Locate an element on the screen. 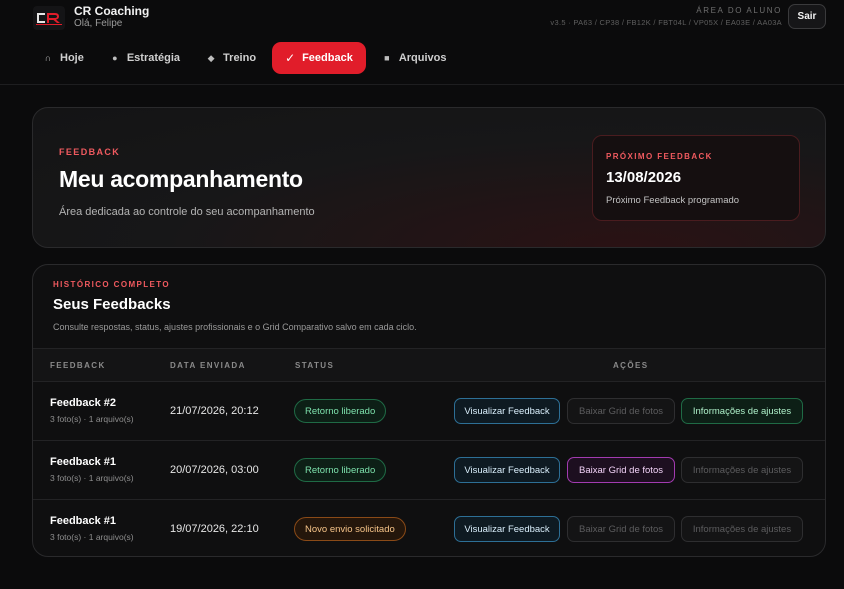  table-header: FEEDBACK DATA ENVIADA STATUS AÇÕES is located at coordinates (429, 365).